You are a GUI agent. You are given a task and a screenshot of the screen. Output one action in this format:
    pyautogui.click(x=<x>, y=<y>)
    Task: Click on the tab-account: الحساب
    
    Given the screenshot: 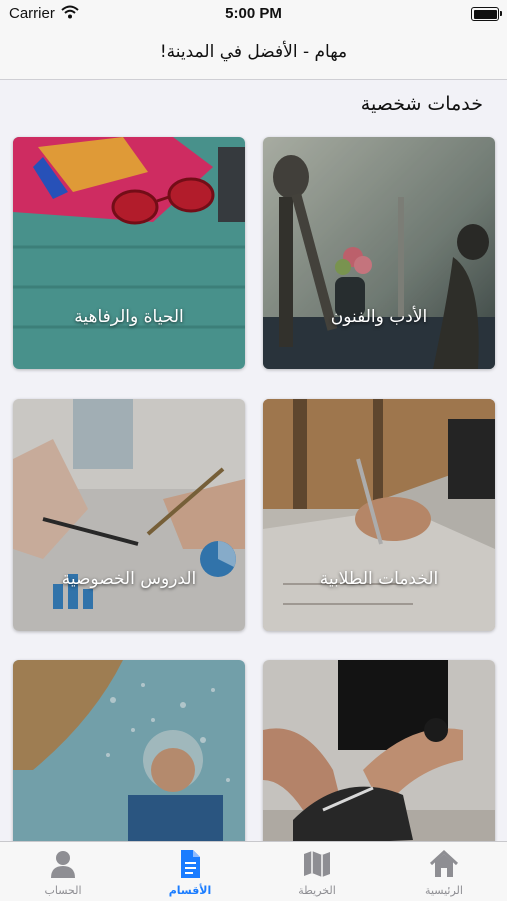 What is the action you would take?
    pyautogui.click(x=63, y=871)
    